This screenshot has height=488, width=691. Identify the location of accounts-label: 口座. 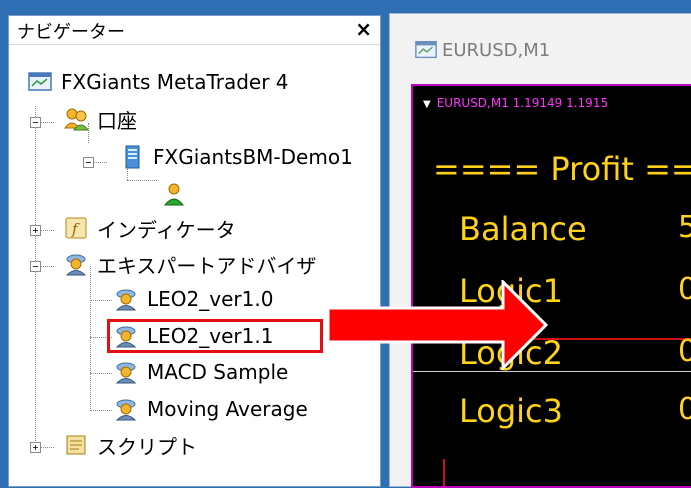
(117, 120).